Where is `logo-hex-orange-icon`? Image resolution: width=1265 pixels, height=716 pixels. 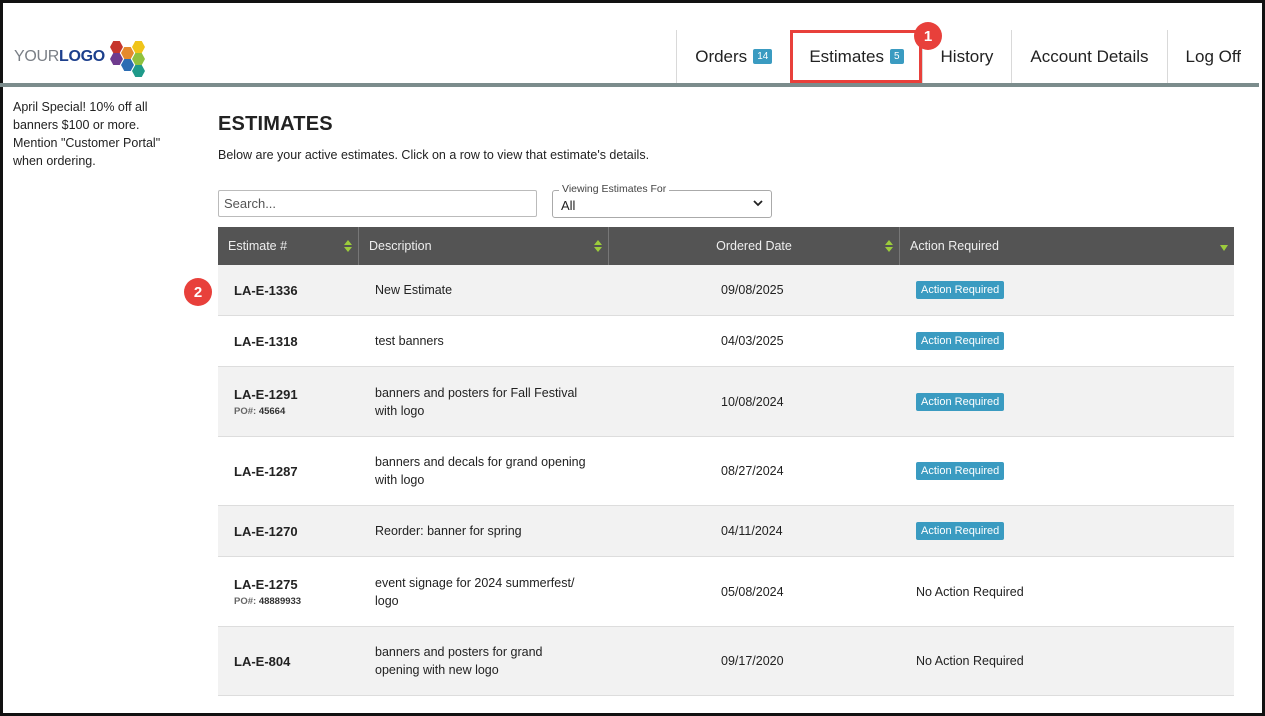
logo-hex-orange-icon is located at coordinates (127, 53).